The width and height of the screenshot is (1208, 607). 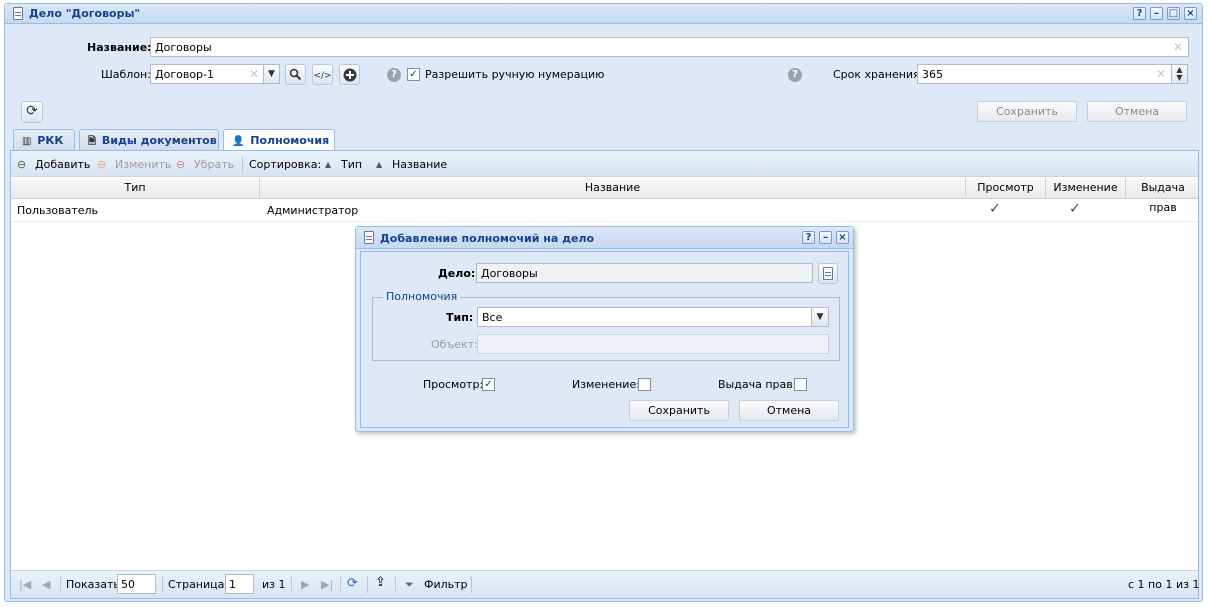 I want to click on storage-spinner: ▲ ▼, so click(x=1179, y=74).